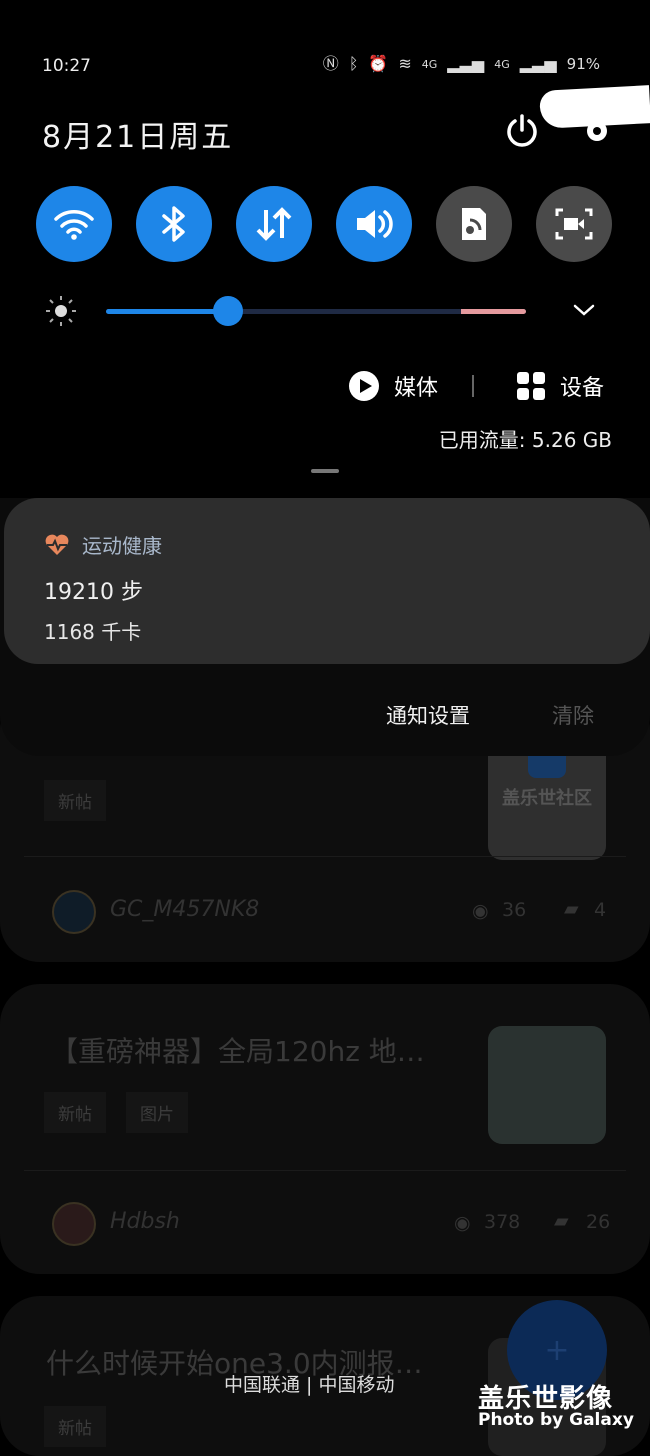  What do you see at coordinates (138, 137) in the screenshot?
I see `panel-date: 8月21日周五` at bounding box center [138, 137].